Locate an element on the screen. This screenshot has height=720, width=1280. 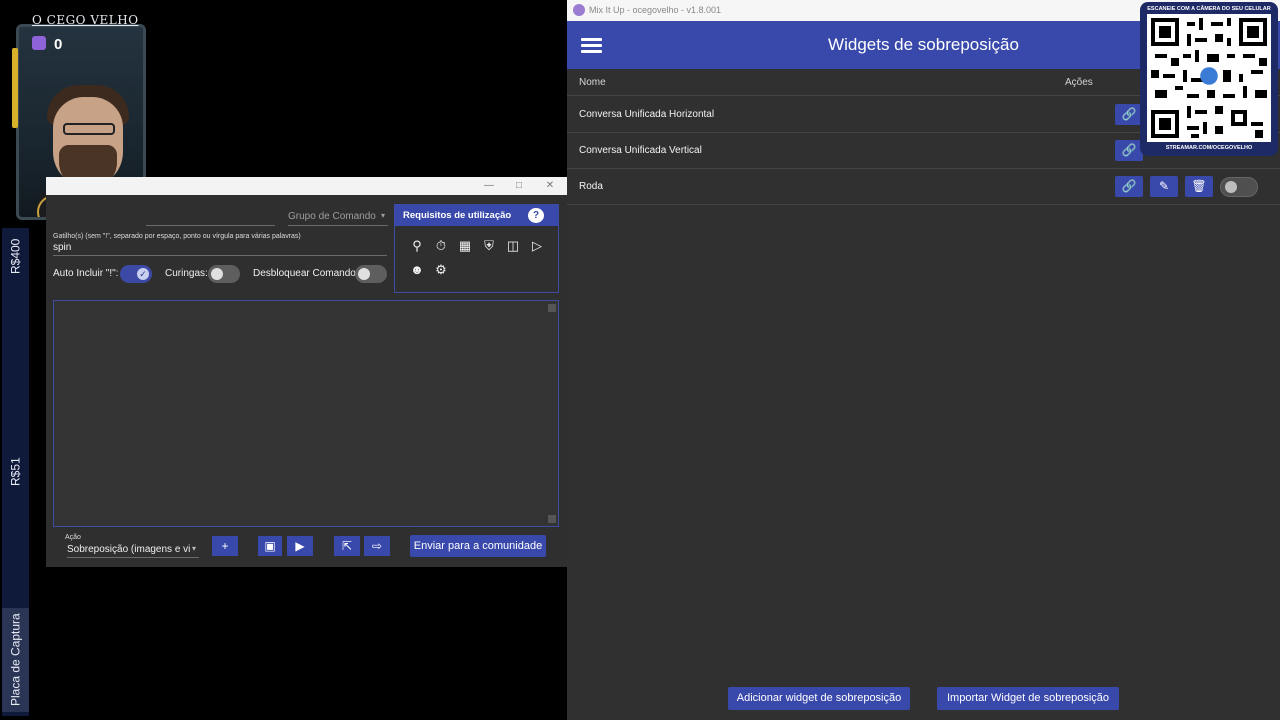
edit-icon: ✎ is located at coordinates (1164, 186).